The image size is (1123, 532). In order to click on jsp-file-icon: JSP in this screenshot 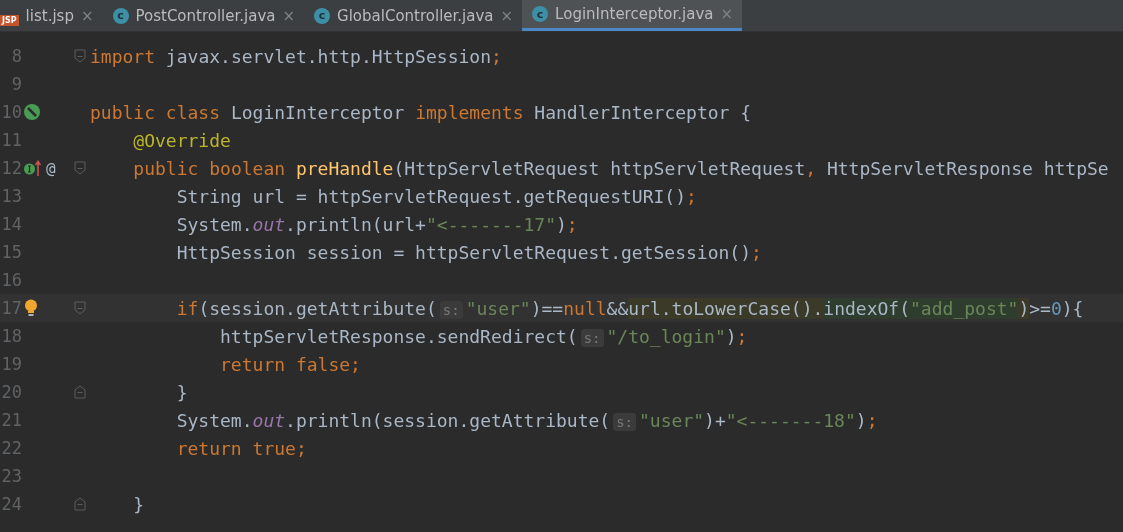, I will do `click(9, 20)`.